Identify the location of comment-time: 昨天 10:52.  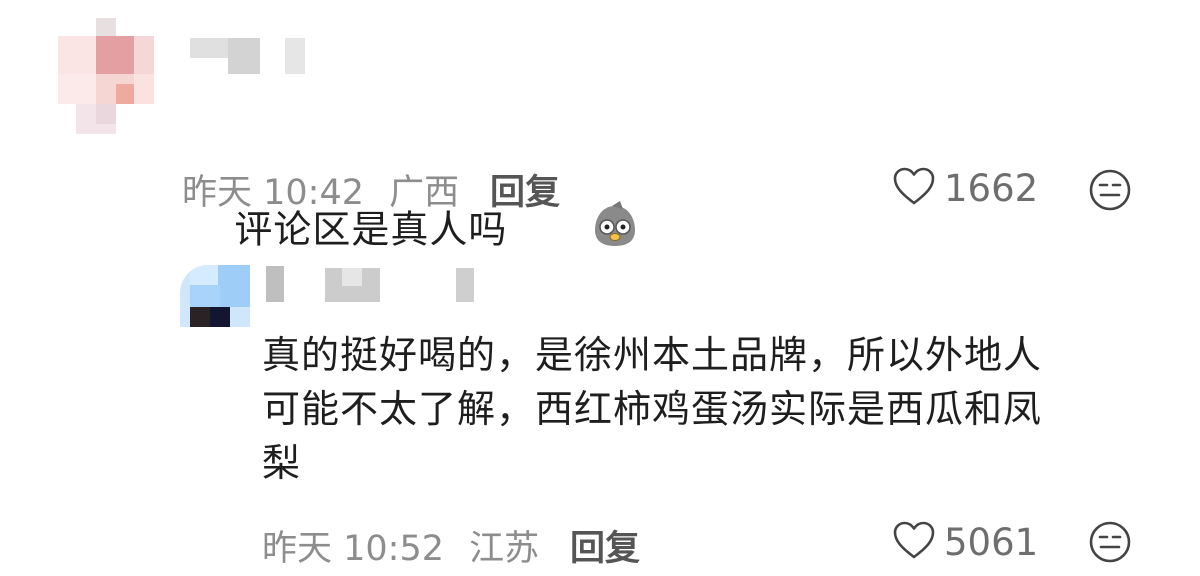
(353, 549).